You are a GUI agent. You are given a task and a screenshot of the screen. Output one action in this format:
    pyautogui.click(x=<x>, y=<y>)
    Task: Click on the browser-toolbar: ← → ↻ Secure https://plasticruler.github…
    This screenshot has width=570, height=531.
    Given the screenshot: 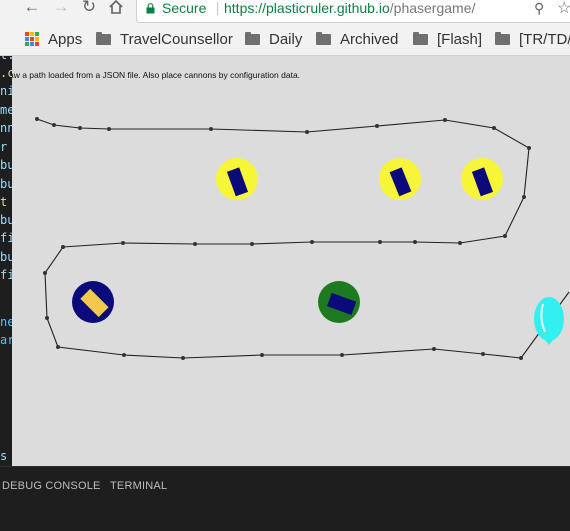 What is the action you would take?
    pyautogui.click(x=285, y=11)
    